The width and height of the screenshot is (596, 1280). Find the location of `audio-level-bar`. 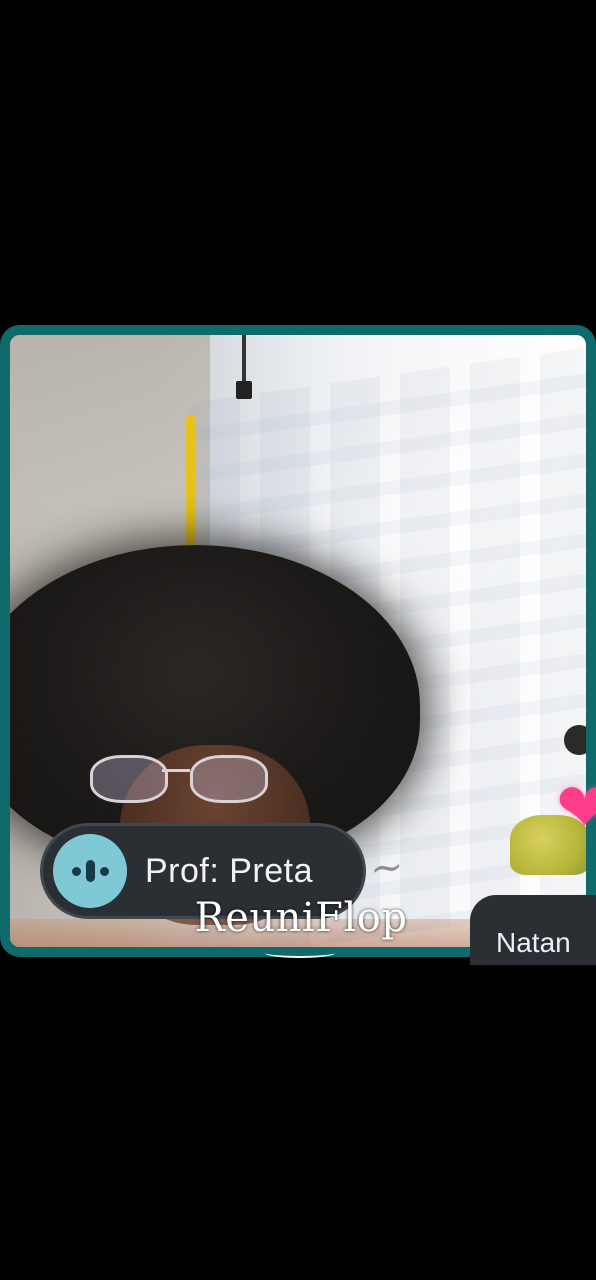

audio-level-bar is located at coordinates (90, 871).